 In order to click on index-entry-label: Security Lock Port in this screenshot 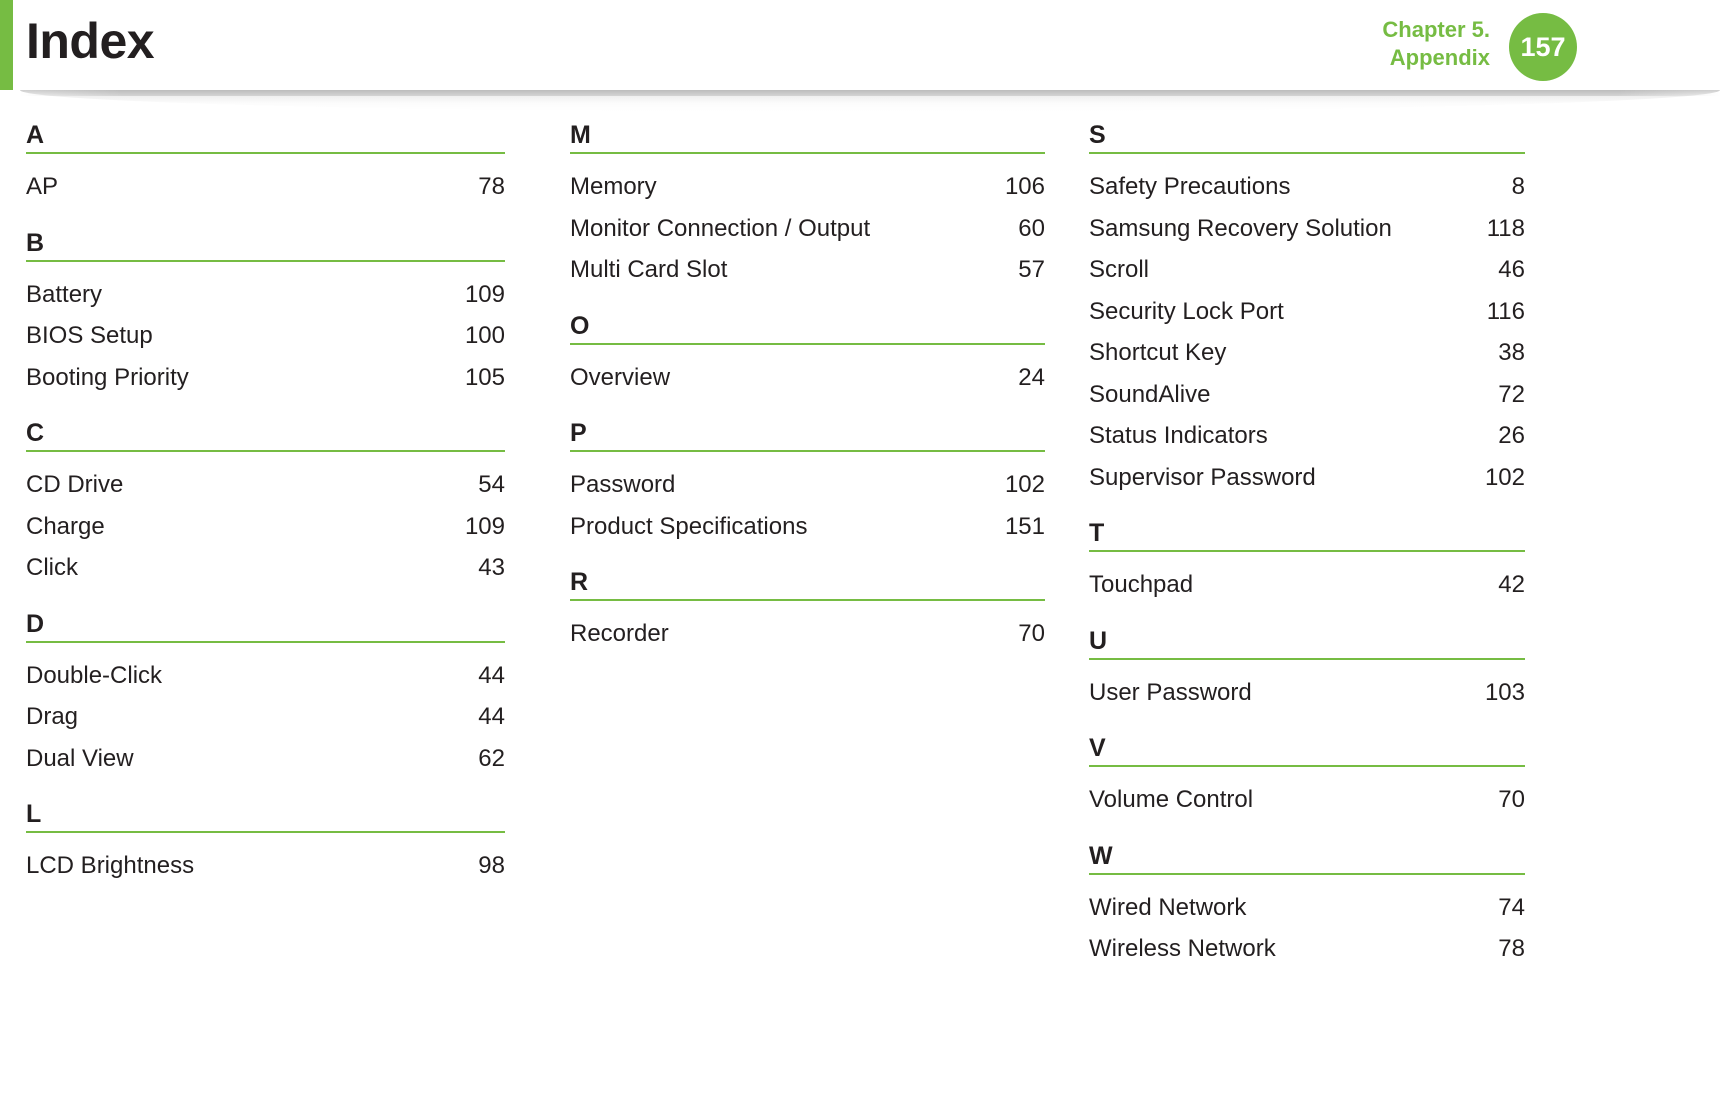, I will do `click(1186, 311)`.